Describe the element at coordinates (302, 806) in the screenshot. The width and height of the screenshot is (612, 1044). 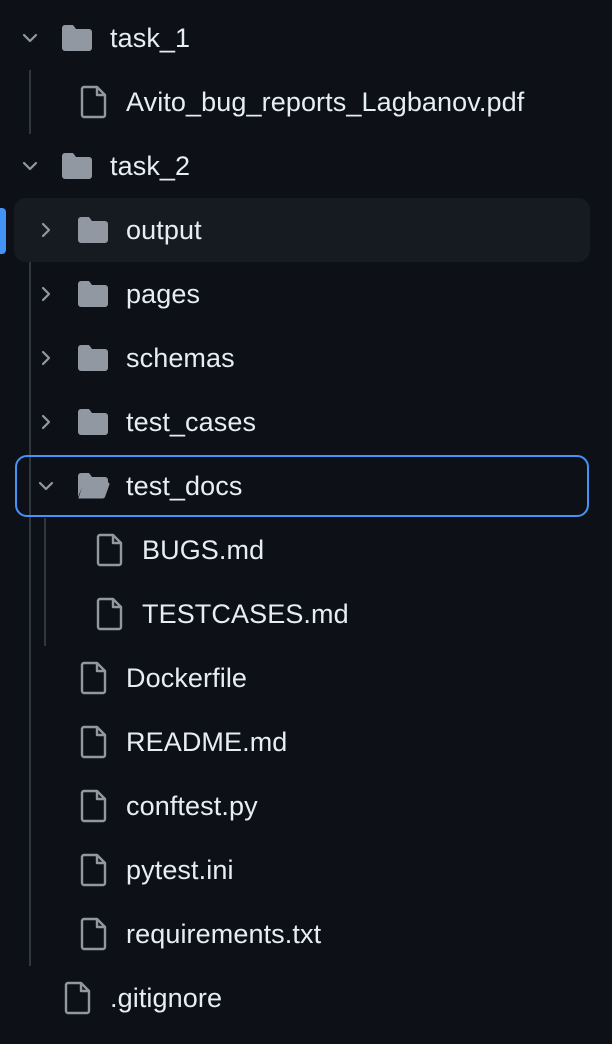
I see `tree-item-conftest-py: conftest.py` at that location.